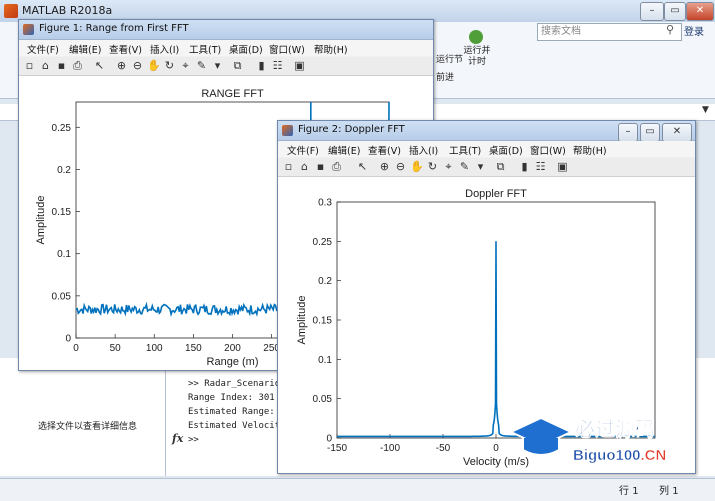  Describe the element at coordinates (476, 37) in the screenshot. I see `run-time-icon` at that location.